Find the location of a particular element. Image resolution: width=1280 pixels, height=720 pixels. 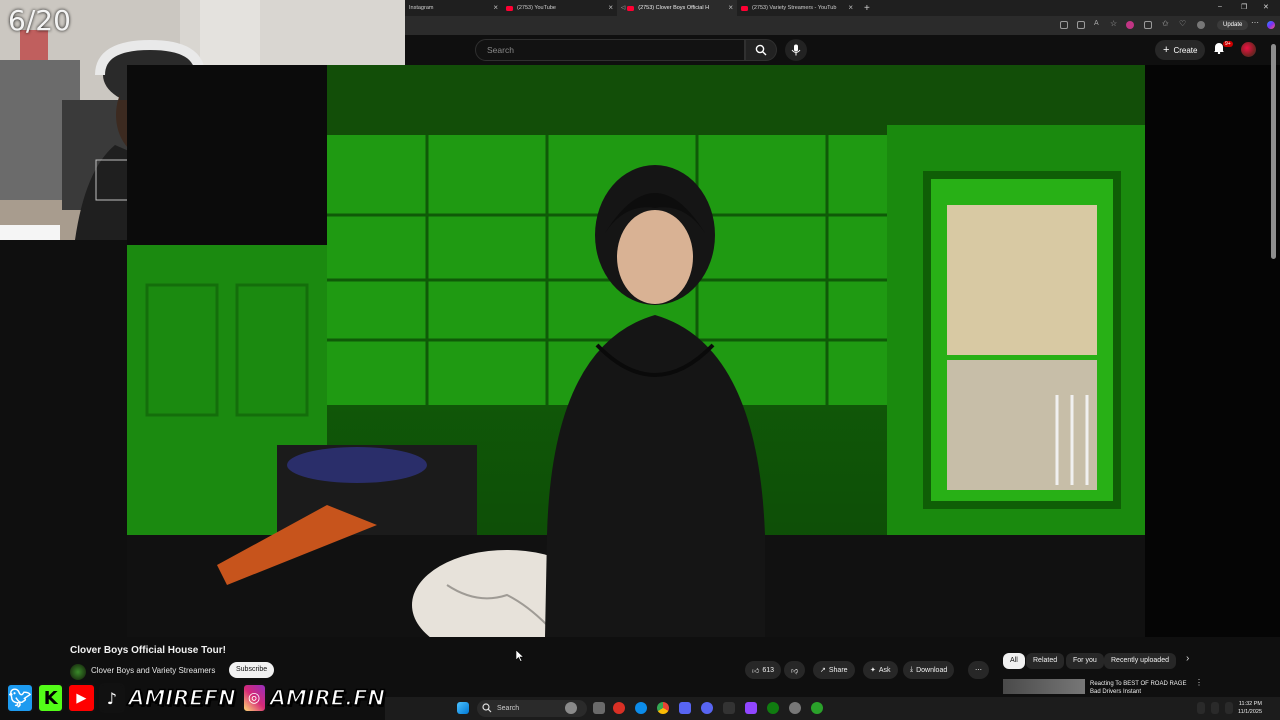

tray-icon is located at coordinates (1201, 708).